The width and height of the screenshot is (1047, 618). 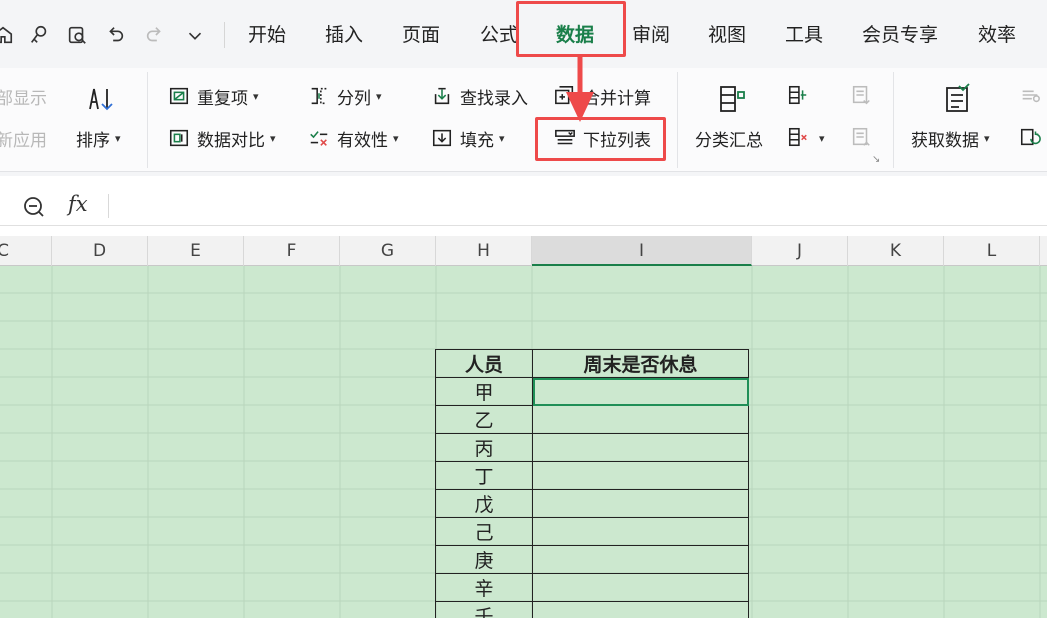 What do you see at coordinates (484, 447) in the screenshot?
I see `person-cell: 丙` at bounding box center [484, 447].